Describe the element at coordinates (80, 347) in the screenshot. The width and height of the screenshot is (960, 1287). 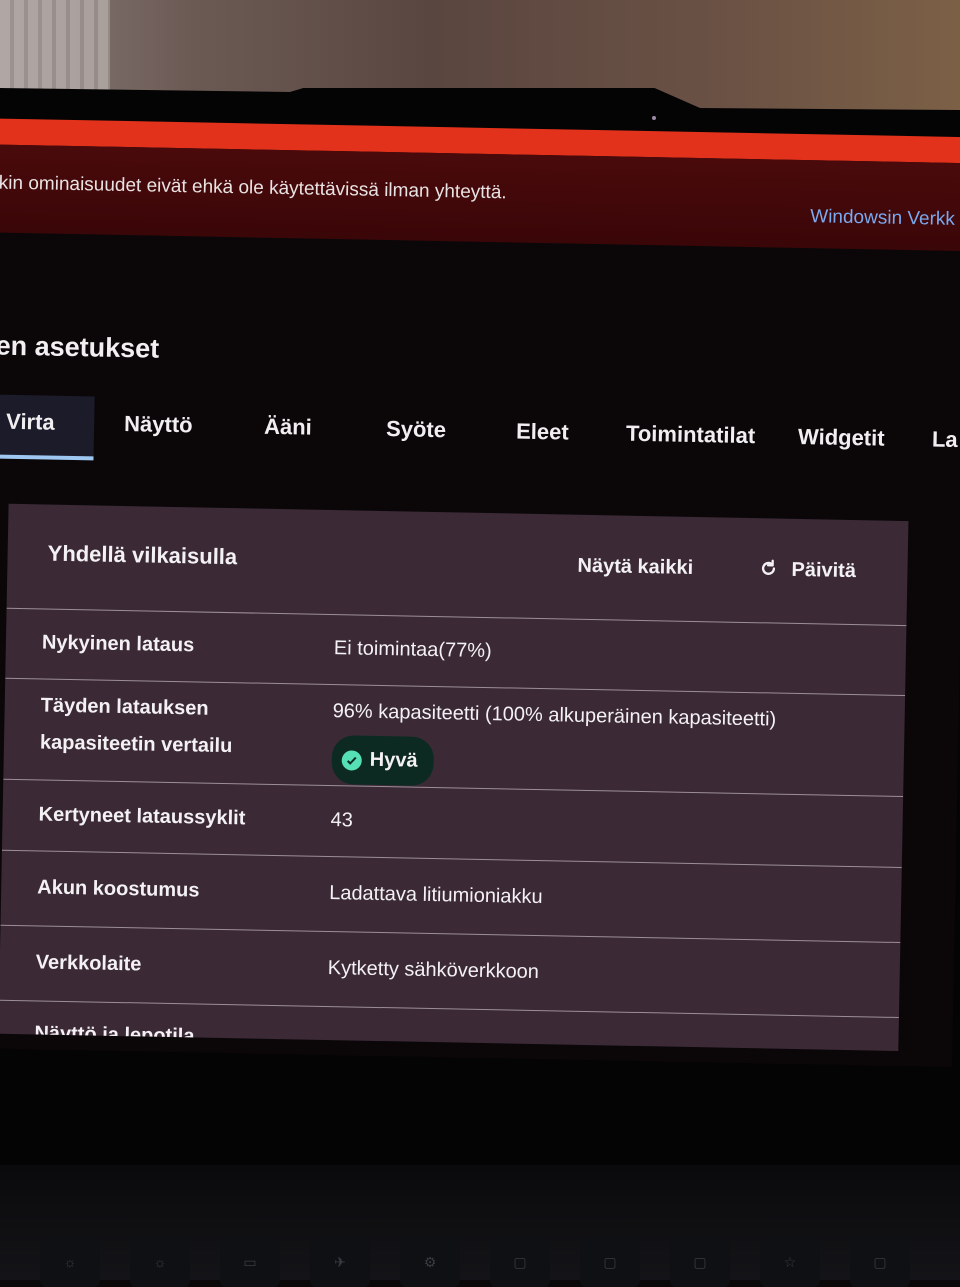
I see `page-title: en asetukset` at that location.